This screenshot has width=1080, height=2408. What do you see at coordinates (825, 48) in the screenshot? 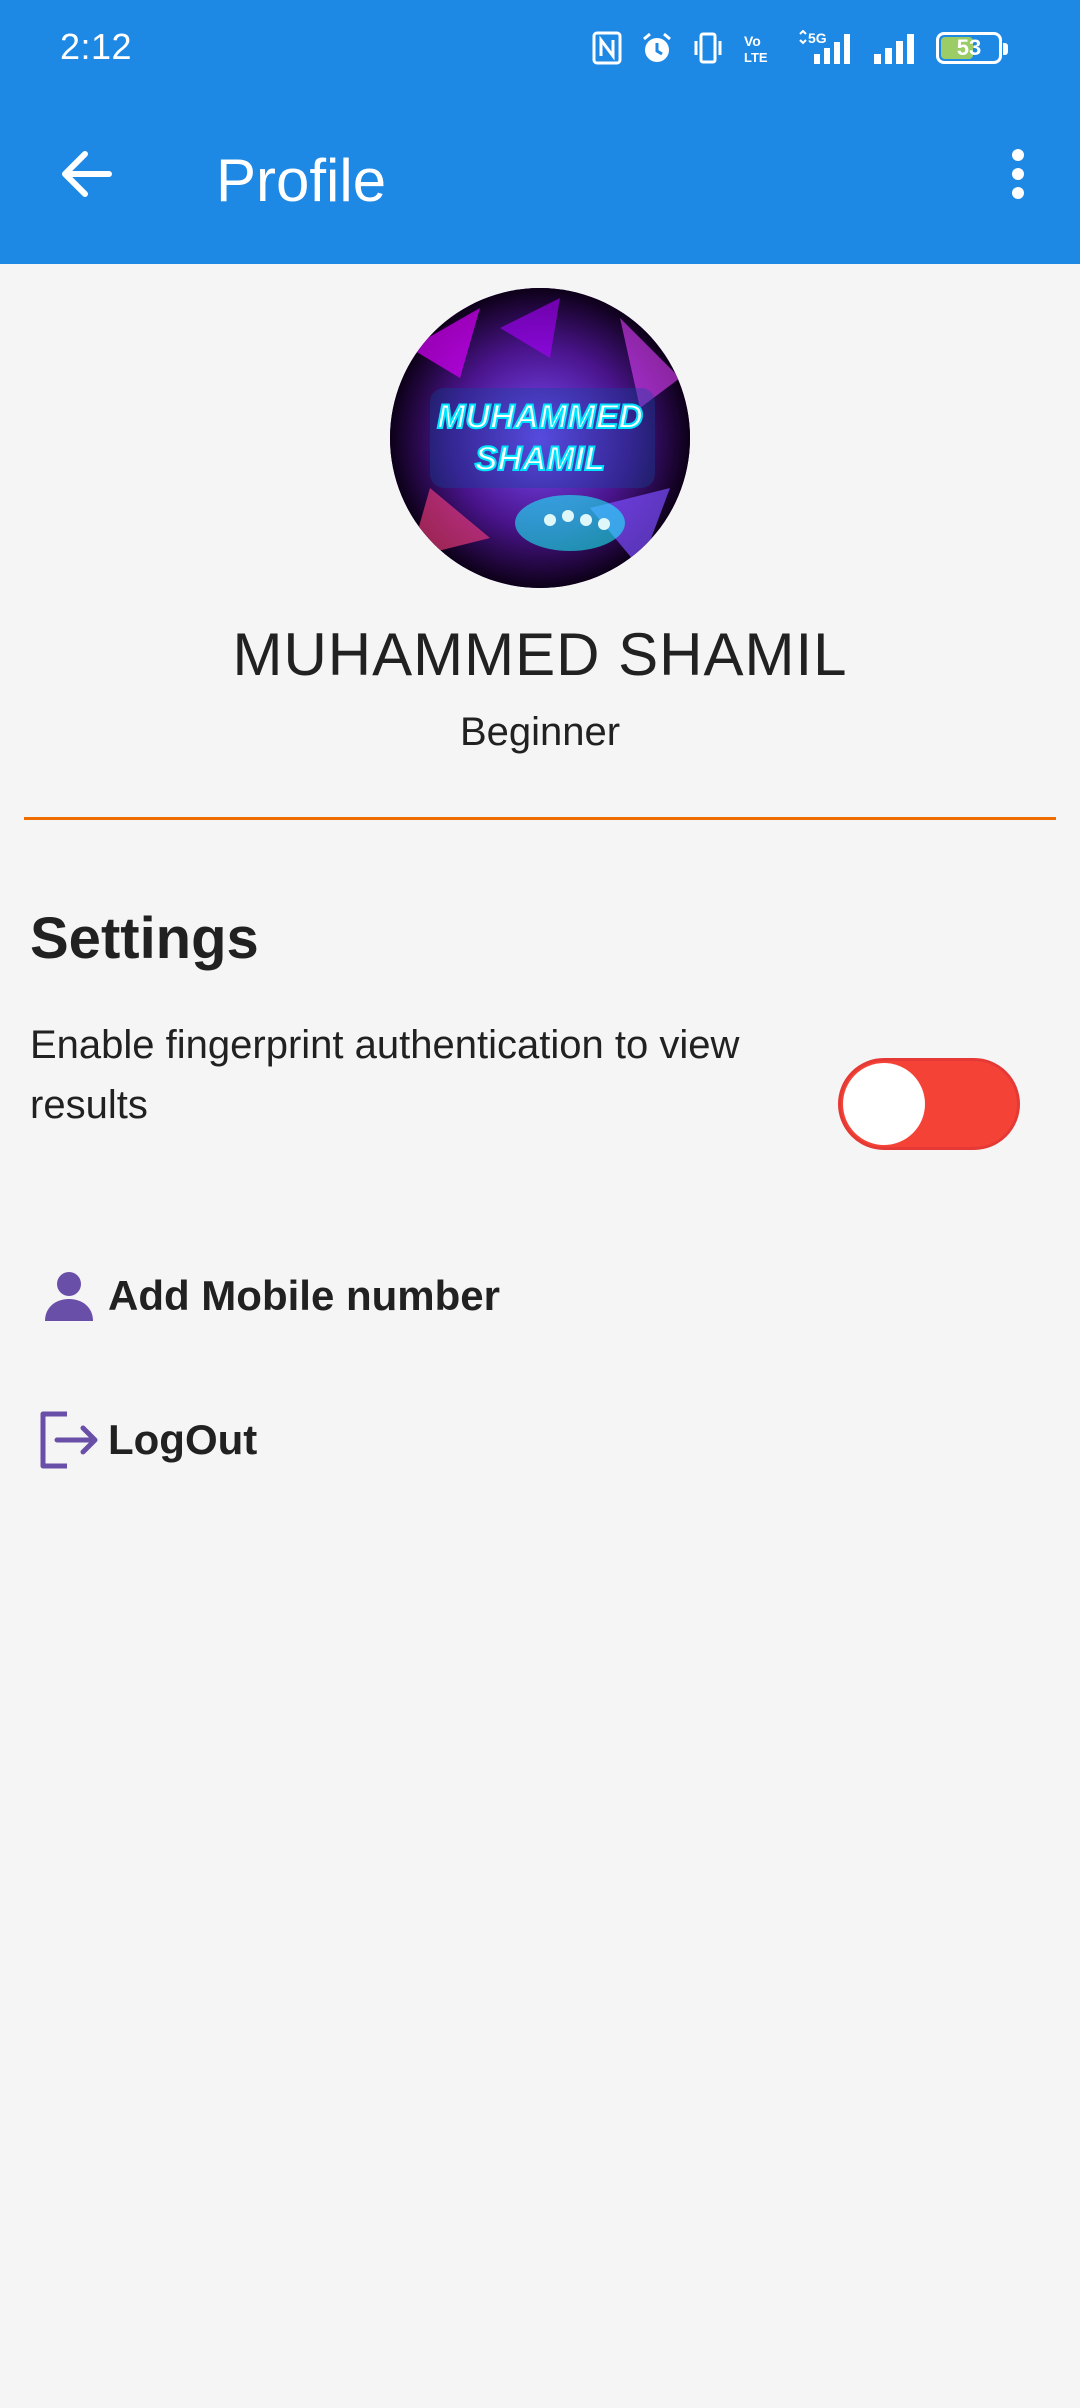
I see `signal-5g-icon: 5G` at bounding box center [825, 48].